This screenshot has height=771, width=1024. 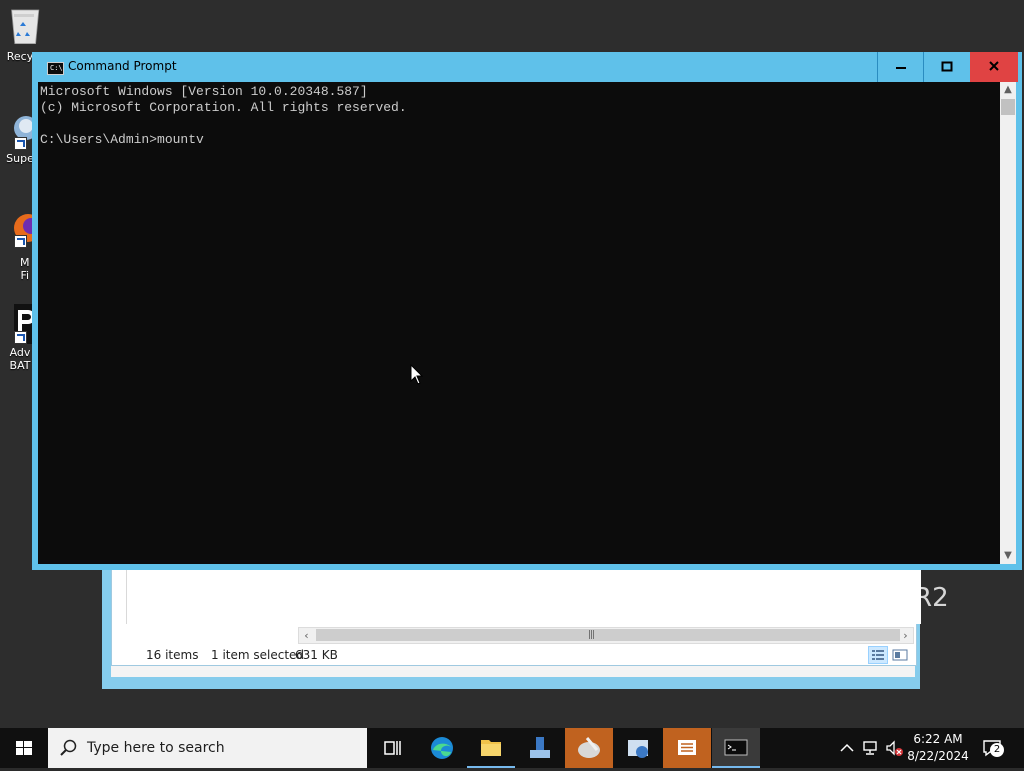 I want to click on minimize-button, so click(x=901, y=67).